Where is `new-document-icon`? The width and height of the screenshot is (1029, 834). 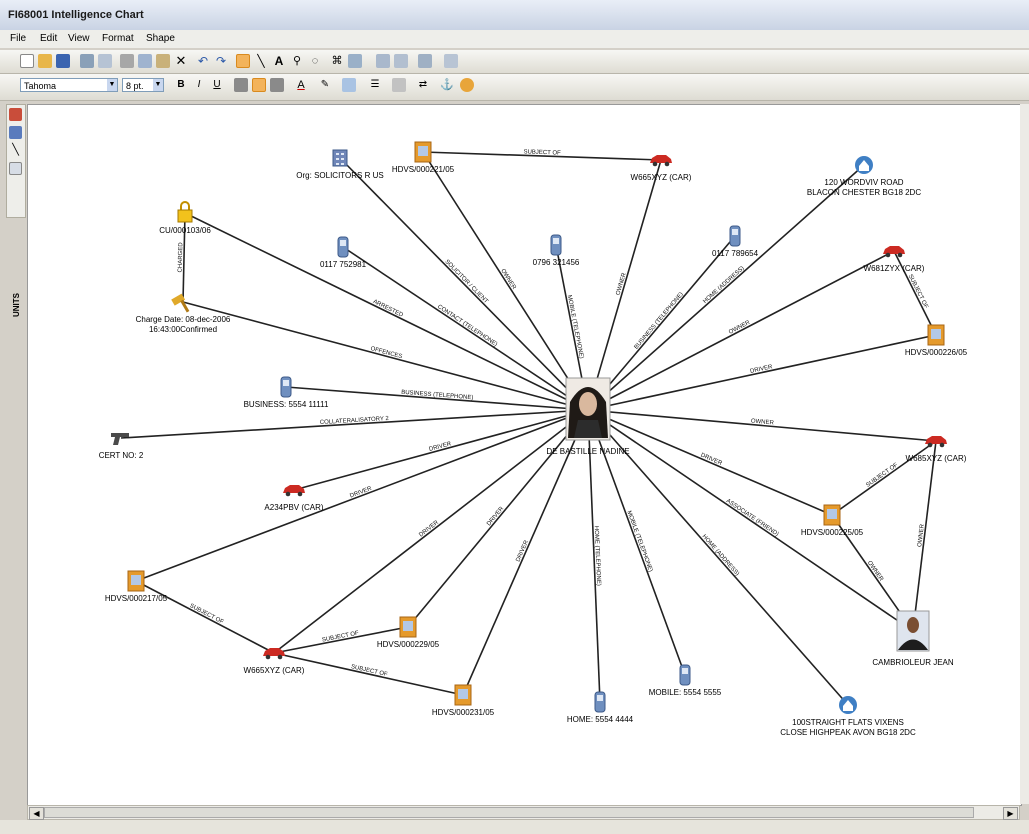
new-document-icon is located at coordinates (27, 61).